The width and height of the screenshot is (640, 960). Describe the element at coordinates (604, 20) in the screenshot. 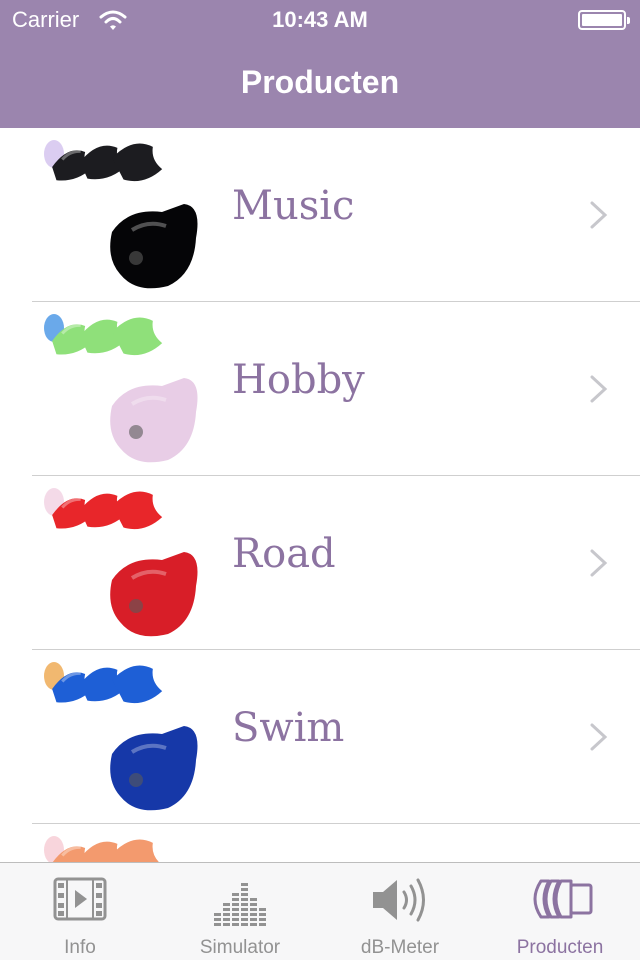

I see `battery-icon` at that location.